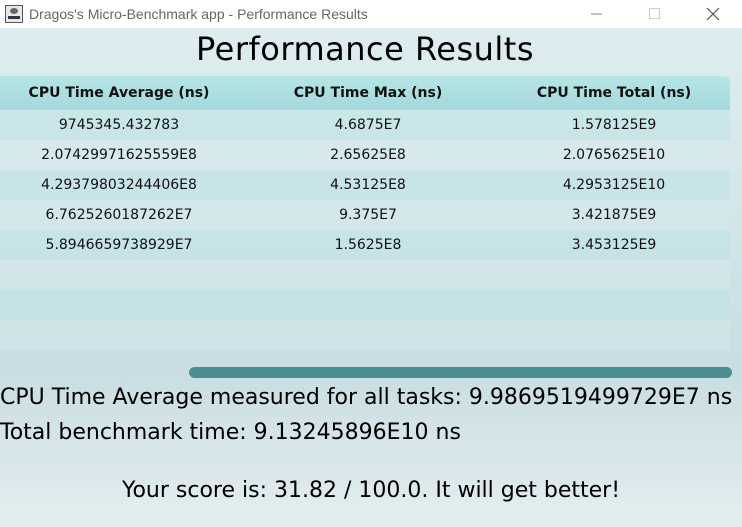 The width and height of the screenshot is (742, 527). I want to click on cell-avg: 6.7625260187262E7, so click(119, 215).